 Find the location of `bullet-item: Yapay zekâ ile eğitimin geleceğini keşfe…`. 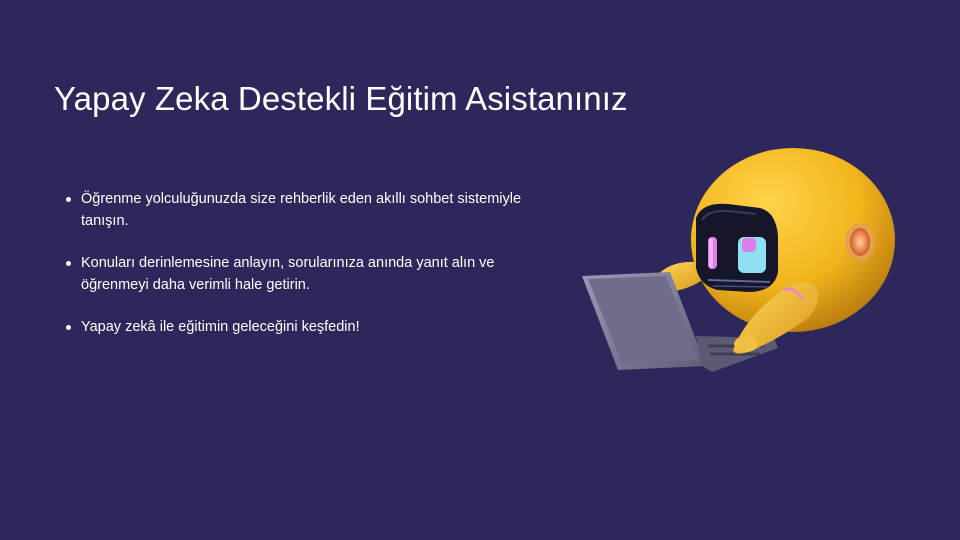

bullet-item: Yapay zekâ ile eğitimin geleceğini keşfe… is located at coordinates (316, 327).